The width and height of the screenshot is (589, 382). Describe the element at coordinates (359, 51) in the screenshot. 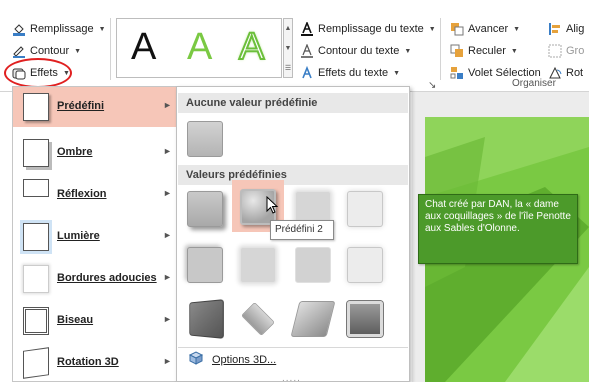

I see `text-outline-label: Contour du texte` at that location.